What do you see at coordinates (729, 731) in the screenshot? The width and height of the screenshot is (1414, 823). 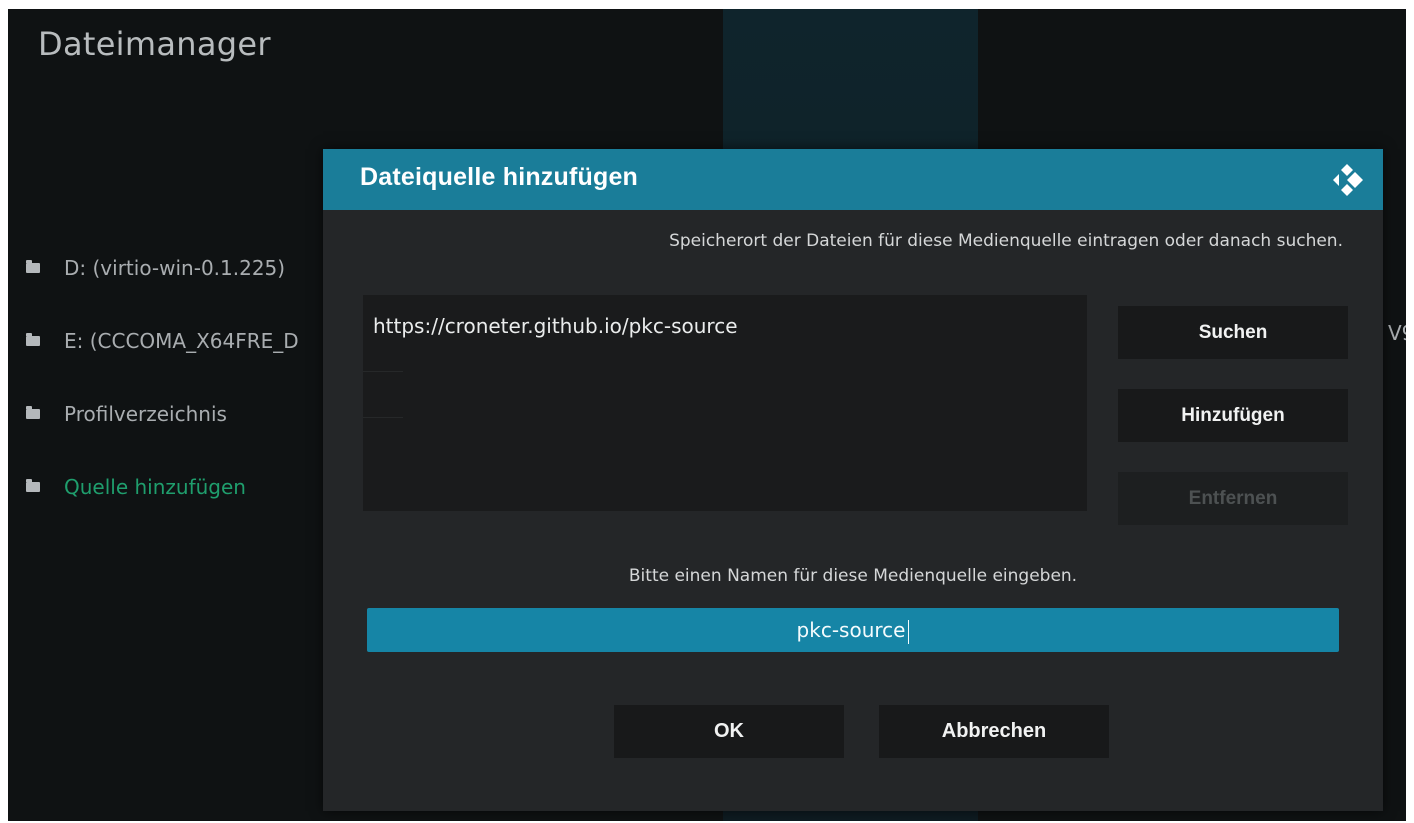 I see `ok-button: OK` at bounding box center [729, 731].